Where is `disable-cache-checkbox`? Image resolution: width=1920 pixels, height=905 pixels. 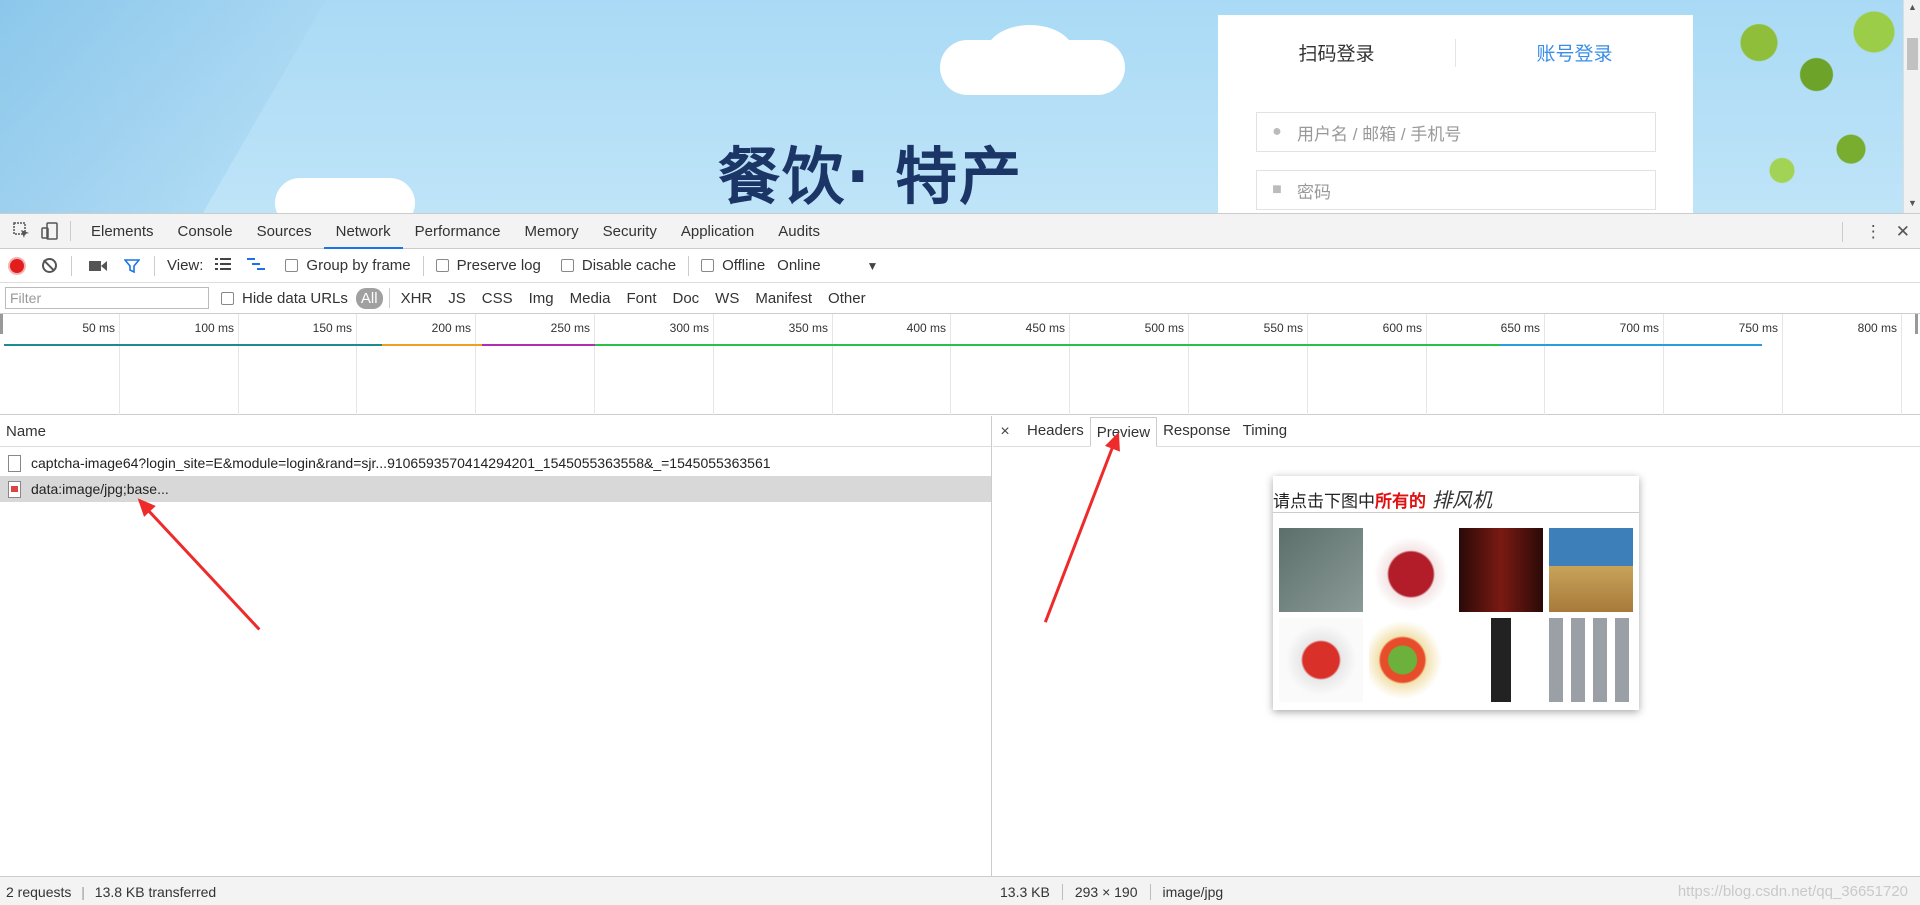 disable-cache-checkbox is located at coordinates (567, 265).